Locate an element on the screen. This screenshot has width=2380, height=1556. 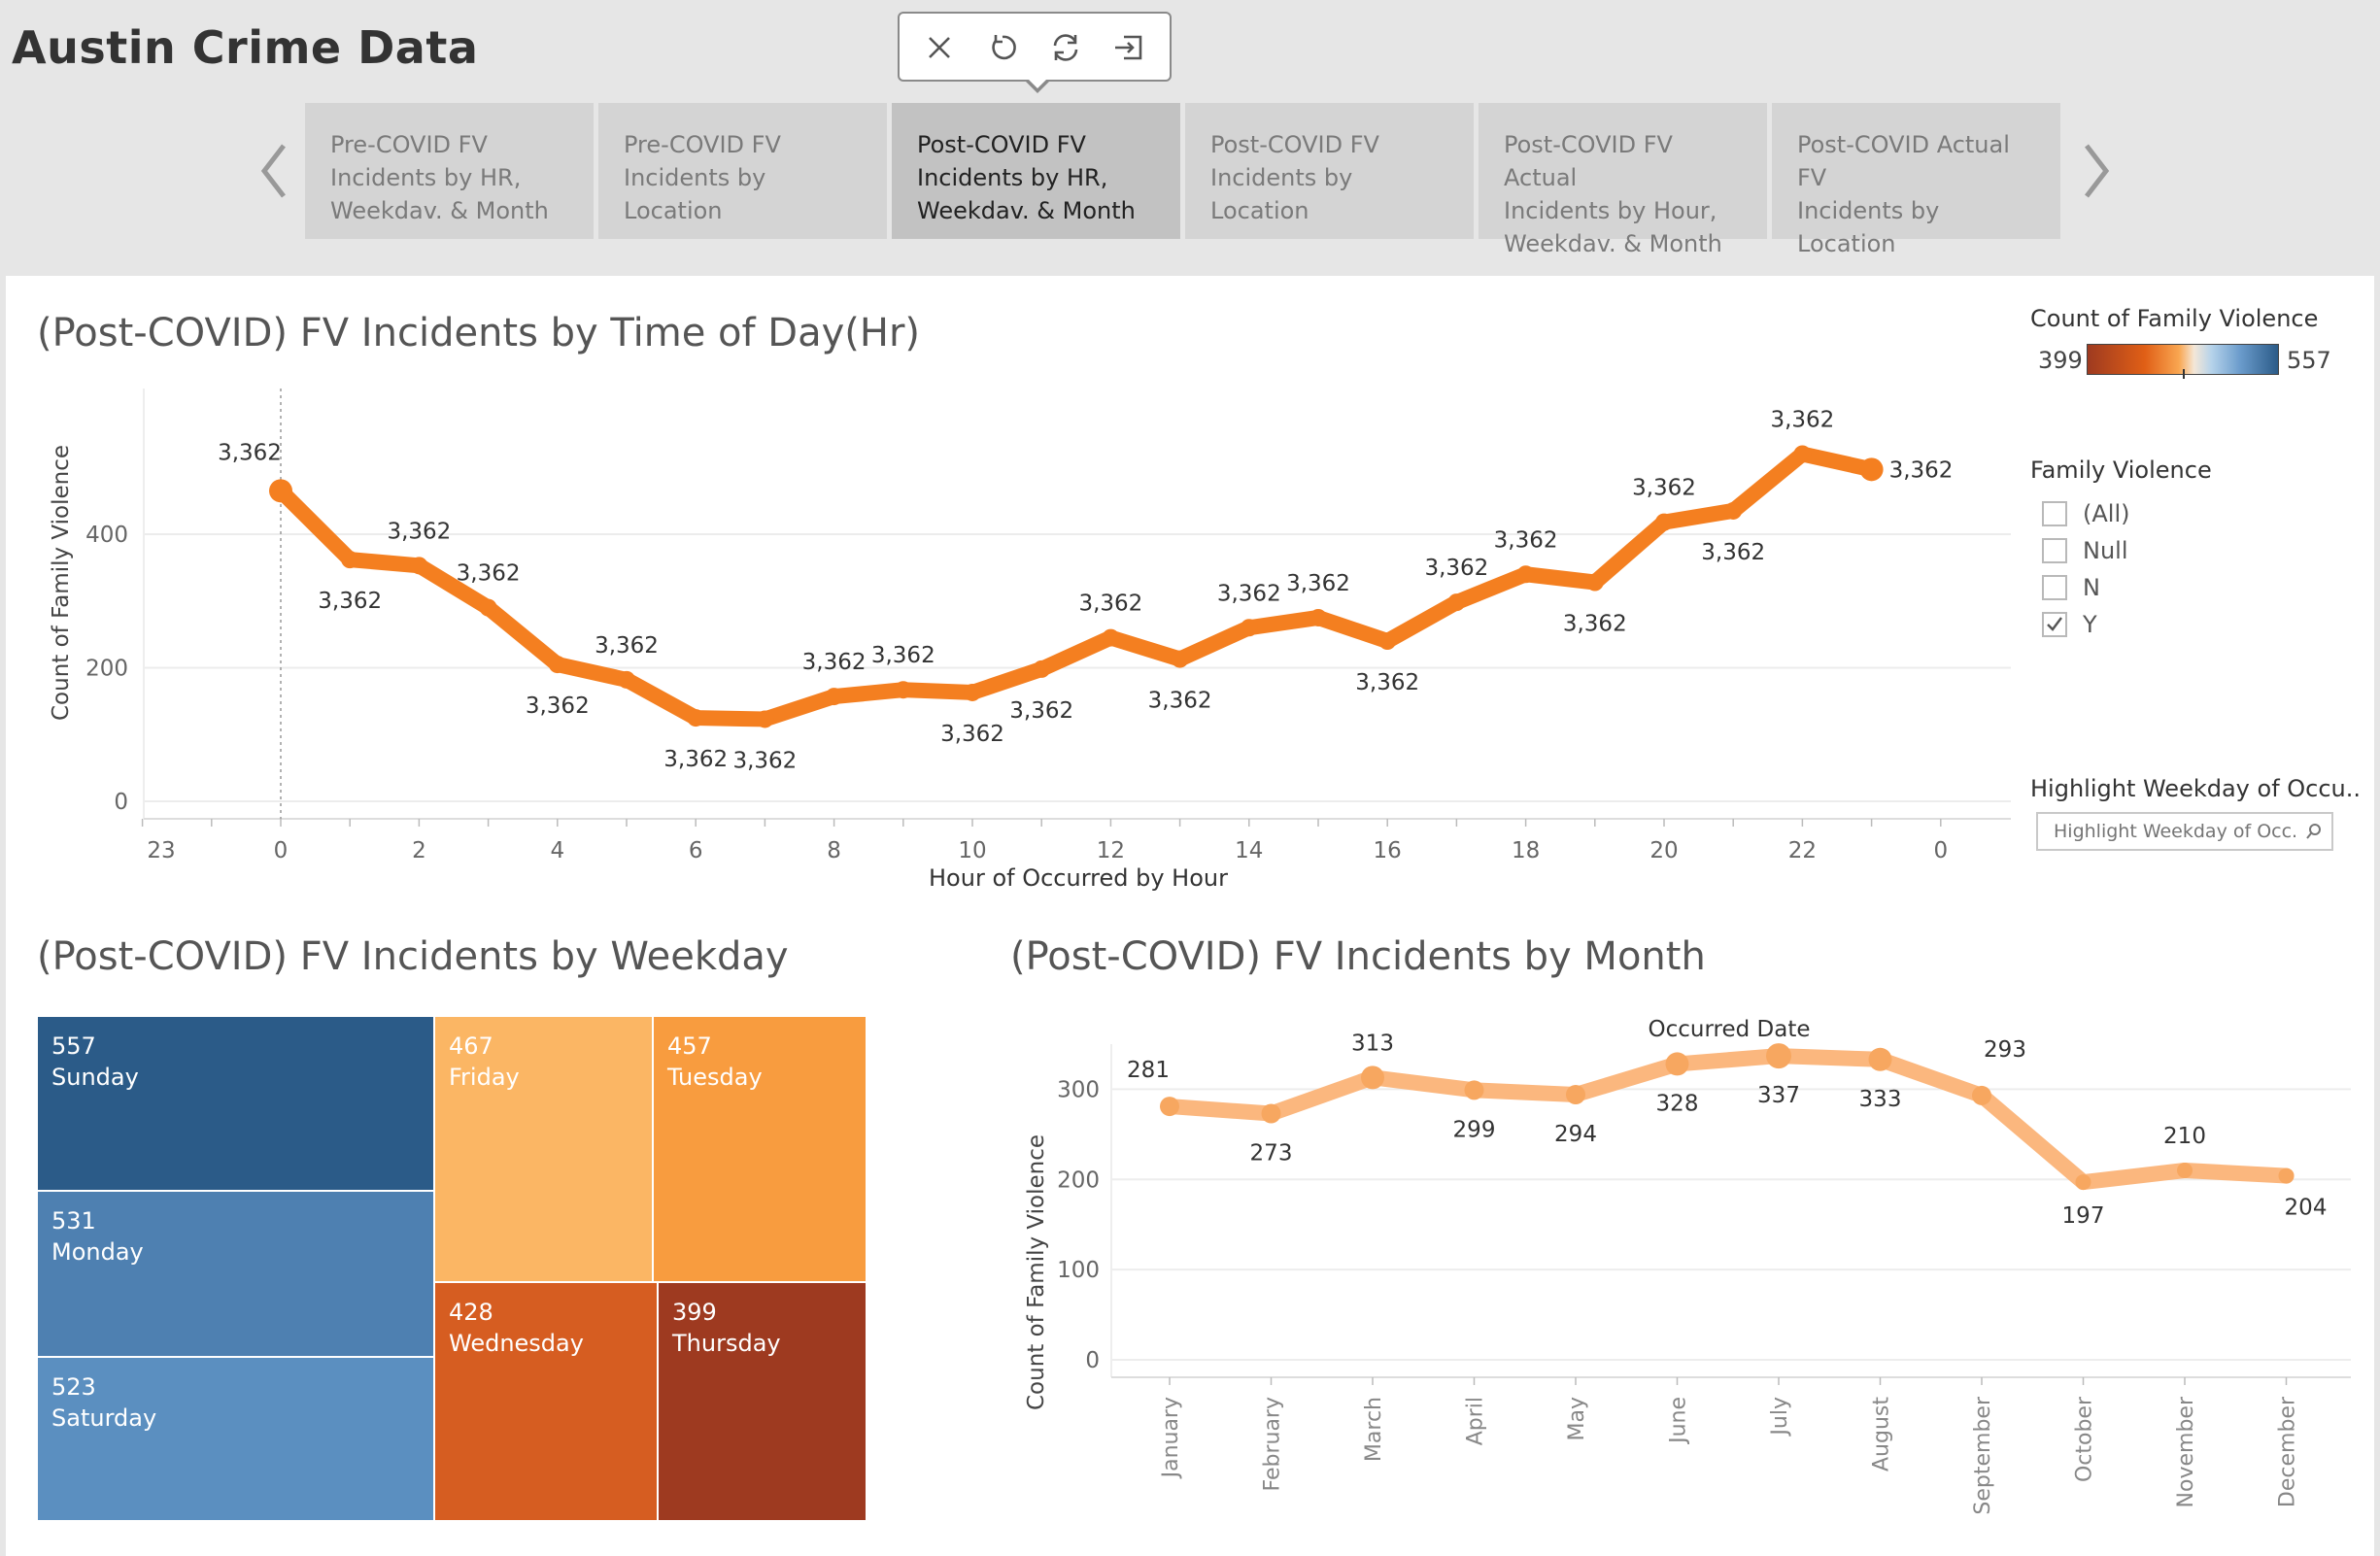
hour-x-tick: 0 is located at coordinates (1940, 850).